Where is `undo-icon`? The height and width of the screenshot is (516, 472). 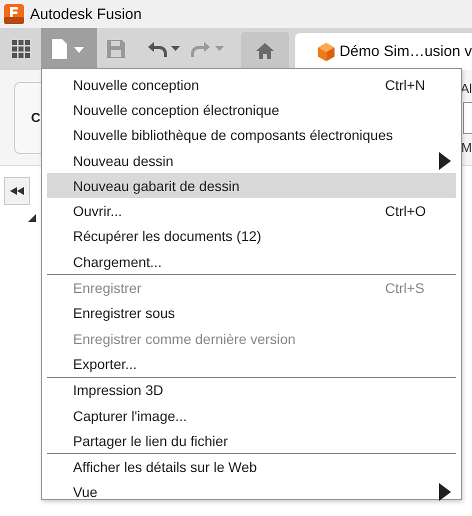 undo-icon is located at coordinates (164, 49).